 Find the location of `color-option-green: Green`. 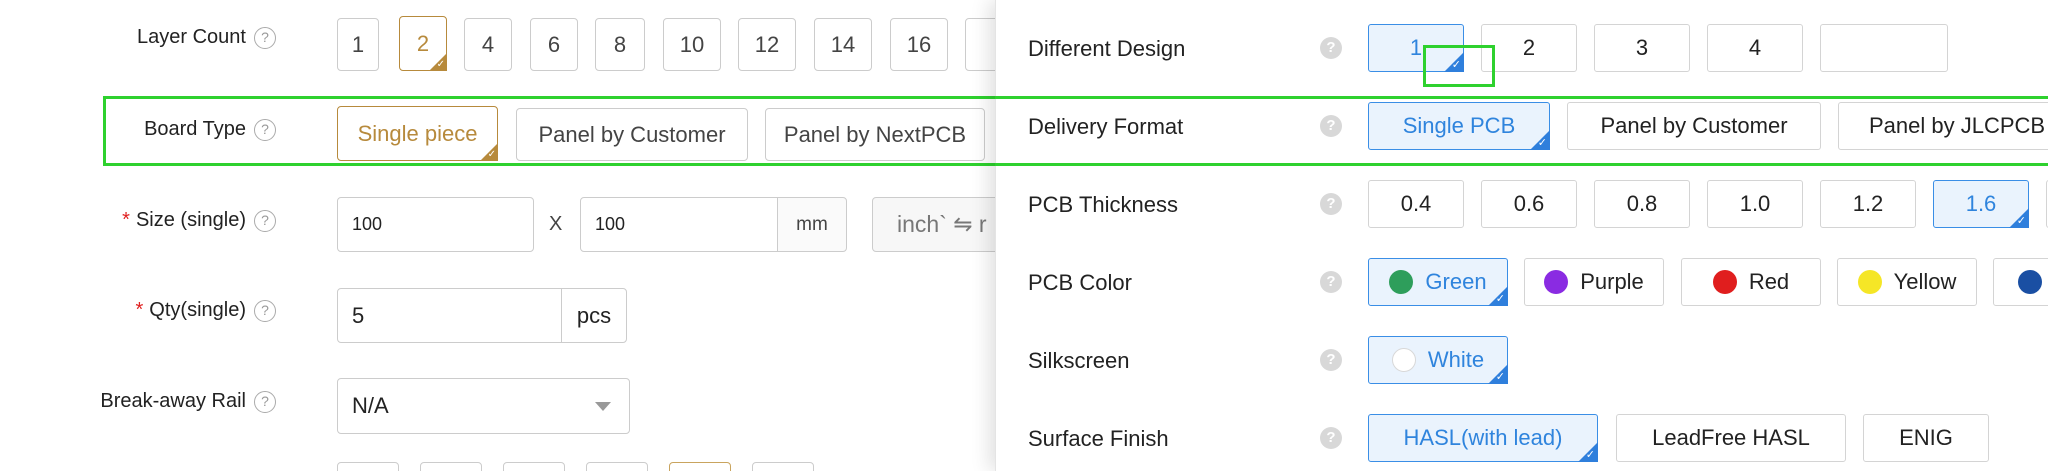

color-option-green: Green is located at coordinates (1438, 282).